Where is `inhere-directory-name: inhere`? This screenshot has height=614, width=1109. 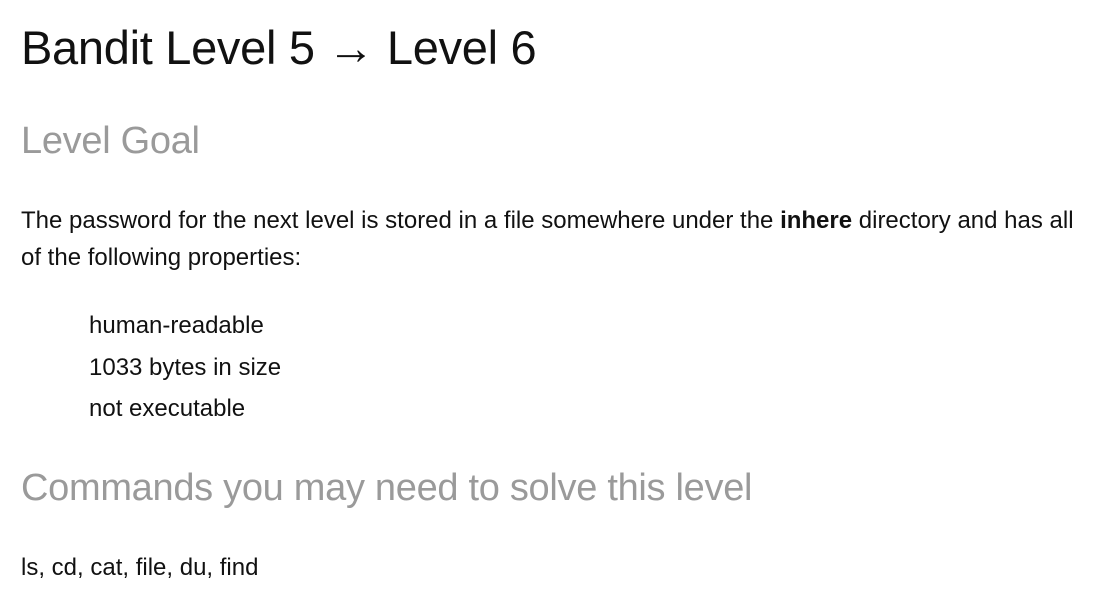 inhere-directory-name: inhere is located at coordinates (816, 220).